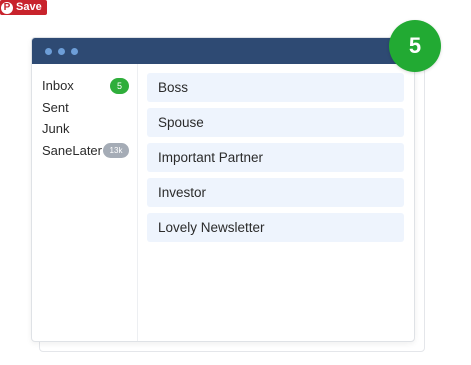  What do you see at coordinates (275, 227) in the screenshot?
I see `list-item: Lovely Newsletter` at bounding box center [275, 227].